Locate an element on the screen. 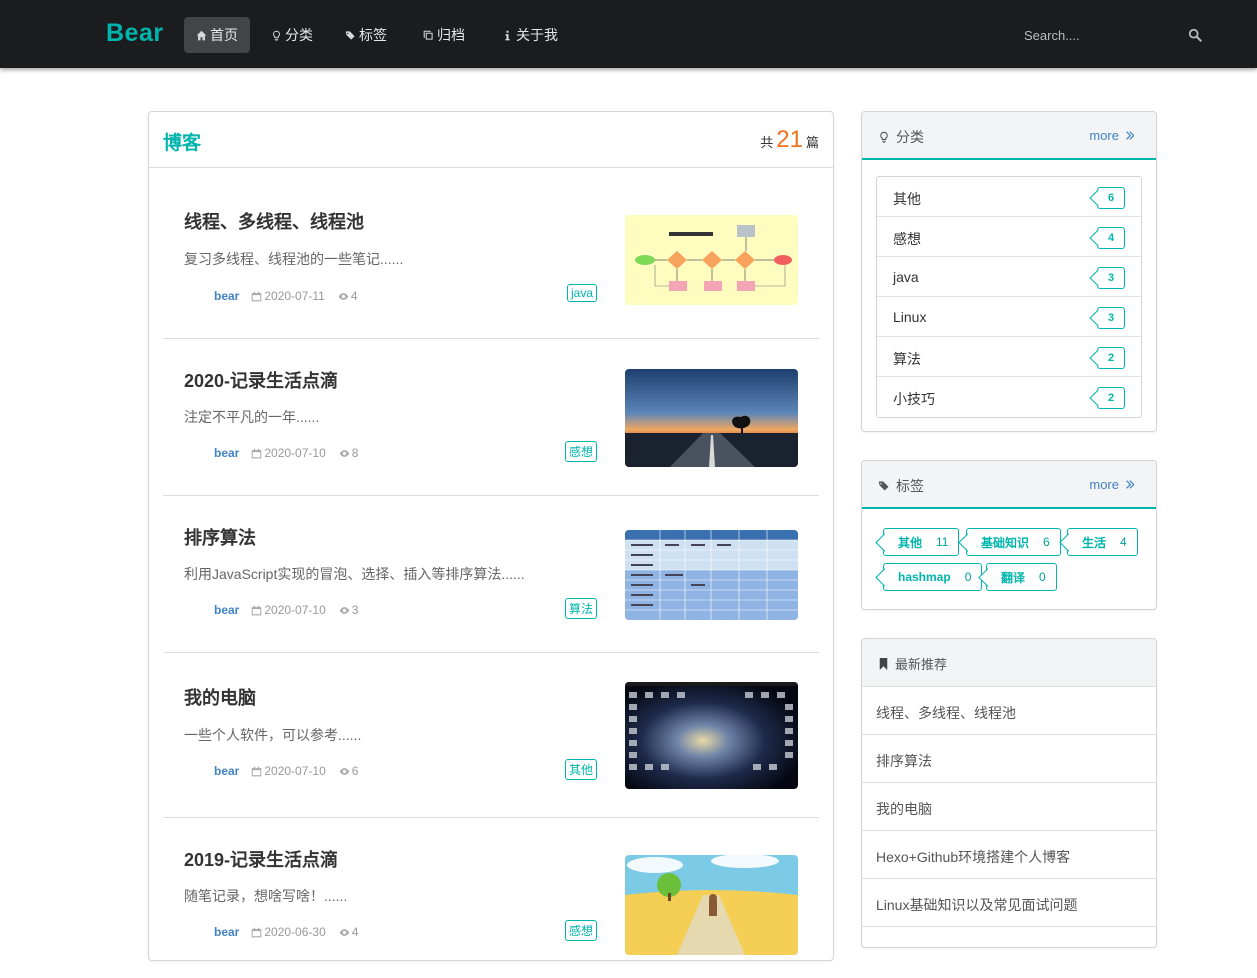  sorting-table-image is located at coordinates (711, 575).